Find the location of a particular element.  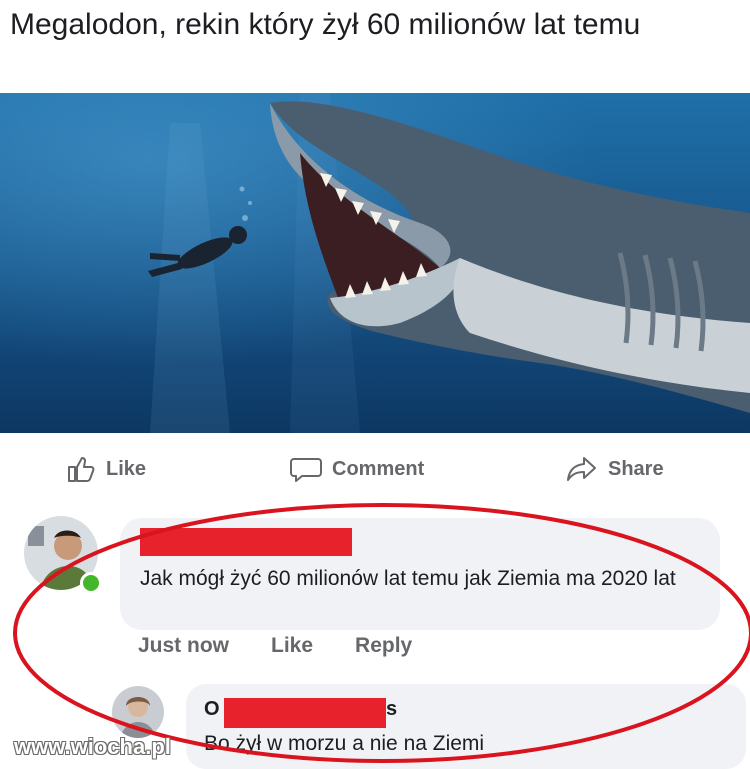

comment-meta: Just now Like Reply is located at coordinates (296, 646).